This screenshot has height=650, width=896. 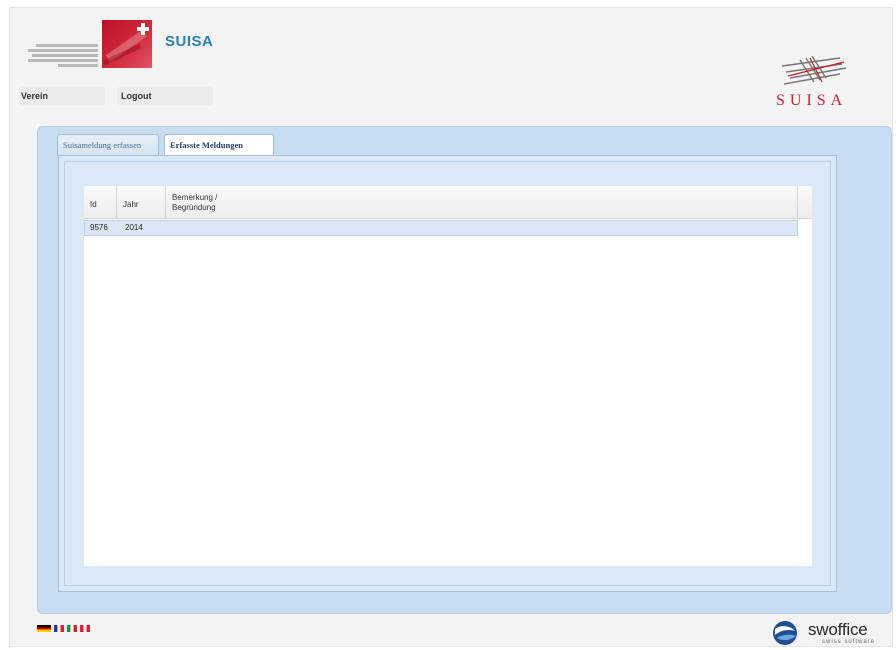 I want to click on vendor-tagline: swiss software, so click(x=849, y=642).